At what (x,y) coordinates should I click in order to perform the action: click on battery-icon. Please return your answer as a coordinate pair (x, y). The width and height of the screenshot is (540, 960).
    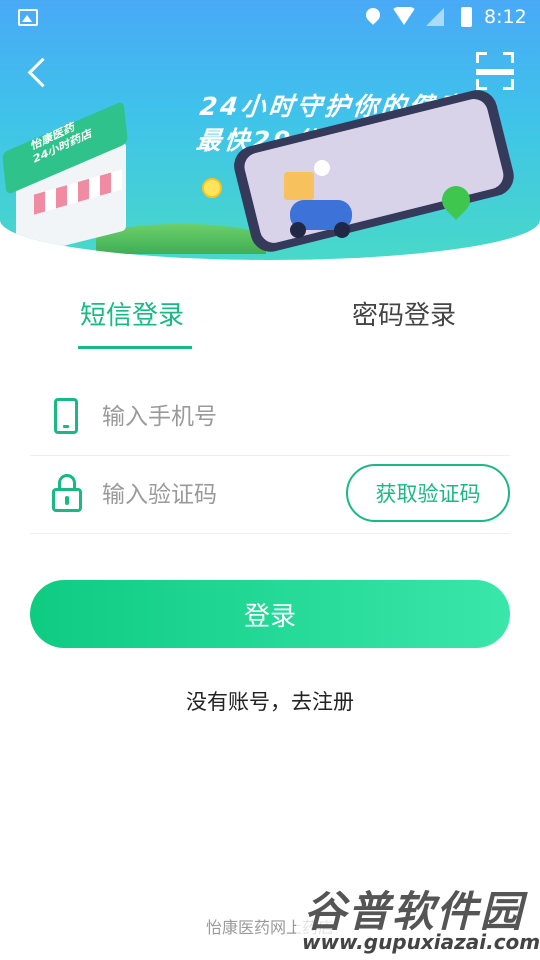
    Looking at the image, I should click on (466, 17).